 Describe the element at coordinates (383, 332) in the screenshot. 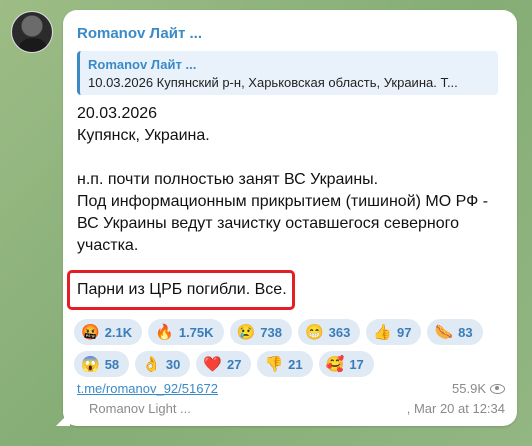

I see `reaction-emoji-icon: 👍` at that location.